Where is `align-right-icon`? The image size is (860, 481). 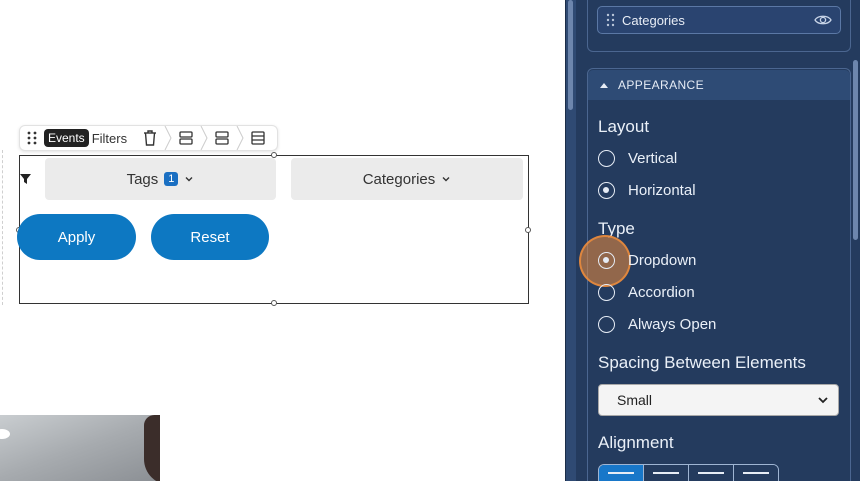
align-right-icon is located at coordinates (711, 473).